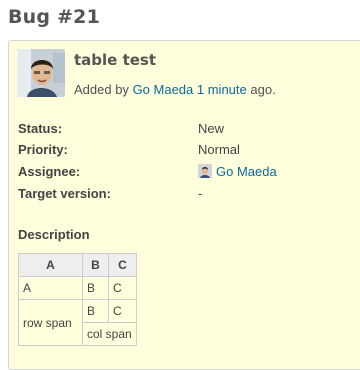  I want to click on status-value: New, so click(211, 128).